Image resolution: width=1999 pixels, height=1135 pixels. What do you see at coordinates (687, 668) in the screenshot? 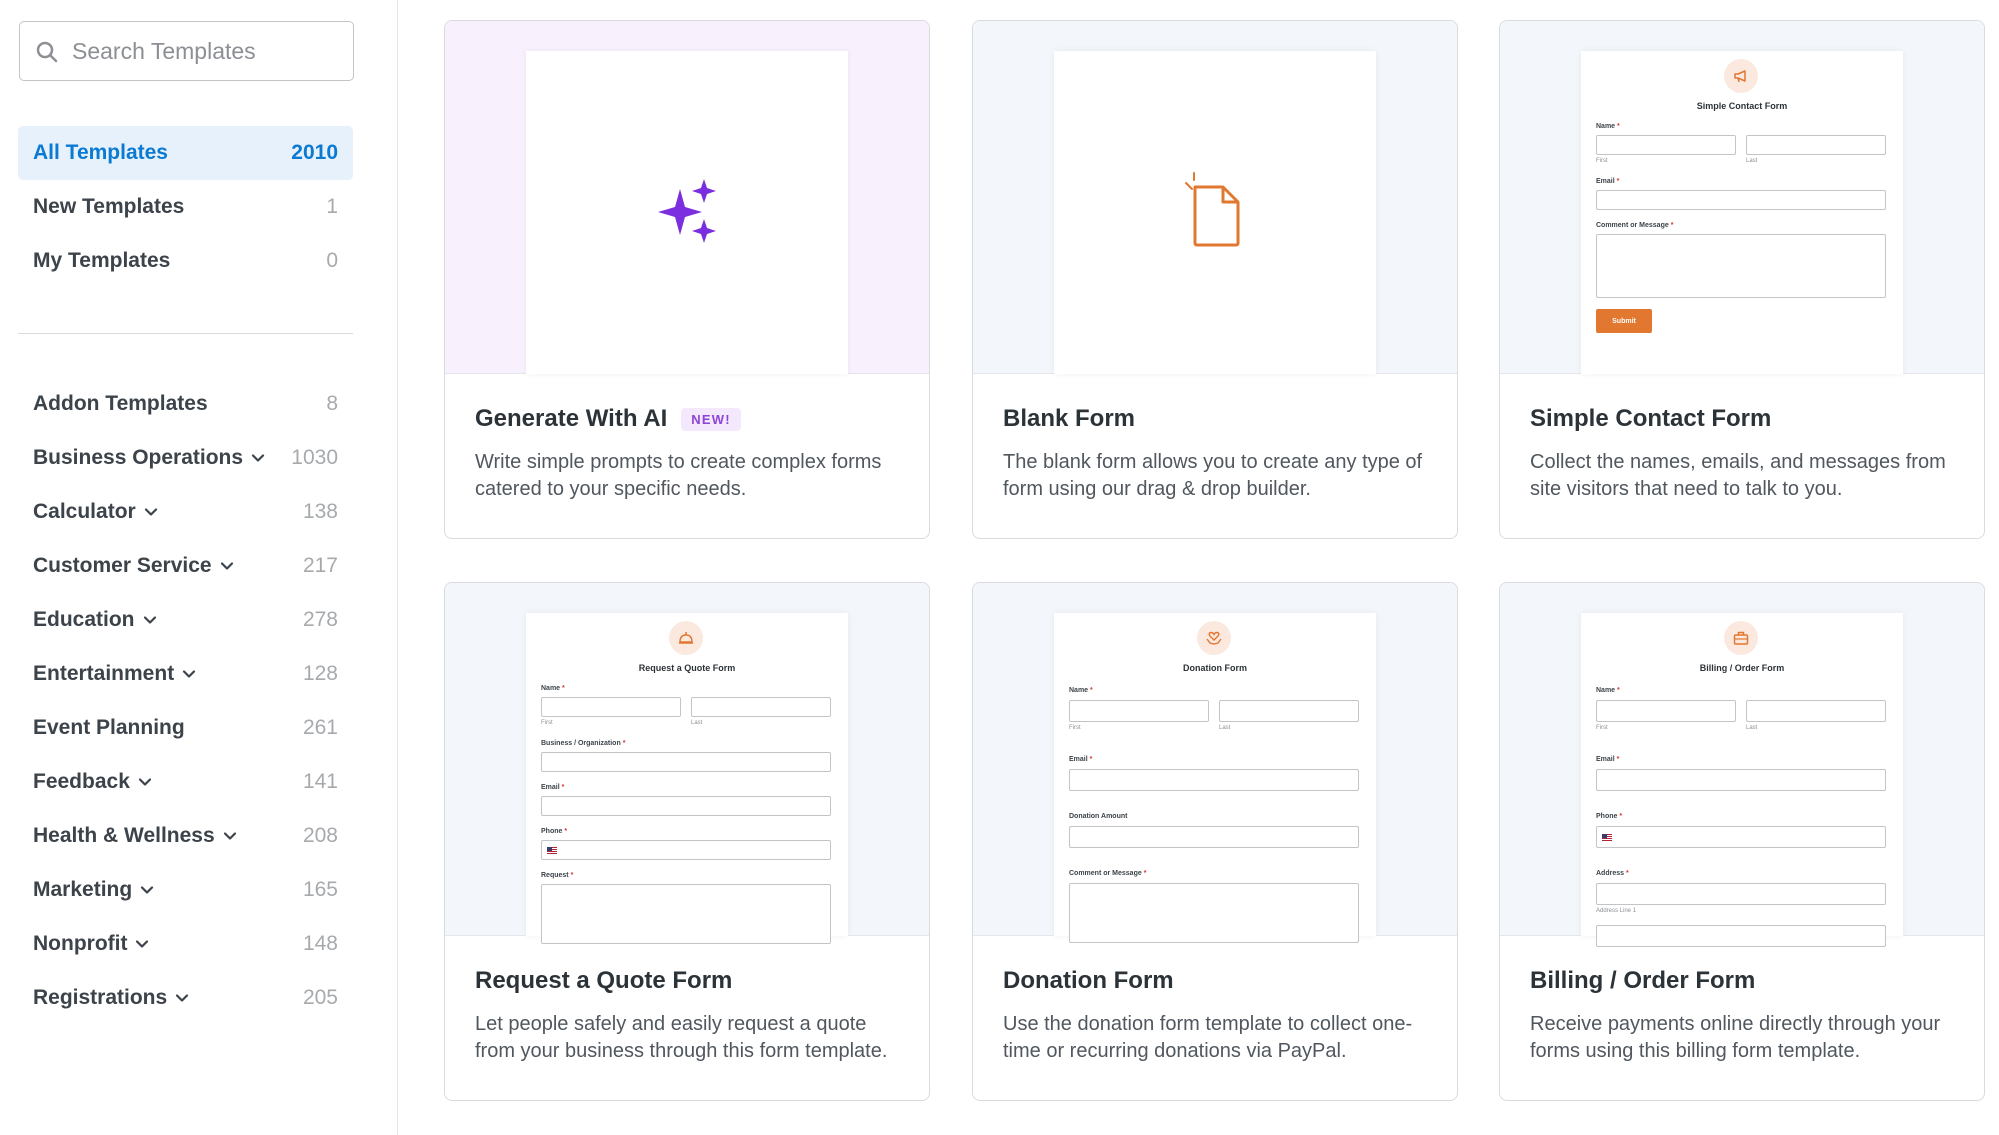
I see `mini-form-title: Request a Quote Form` at bounding box center [687, 668].